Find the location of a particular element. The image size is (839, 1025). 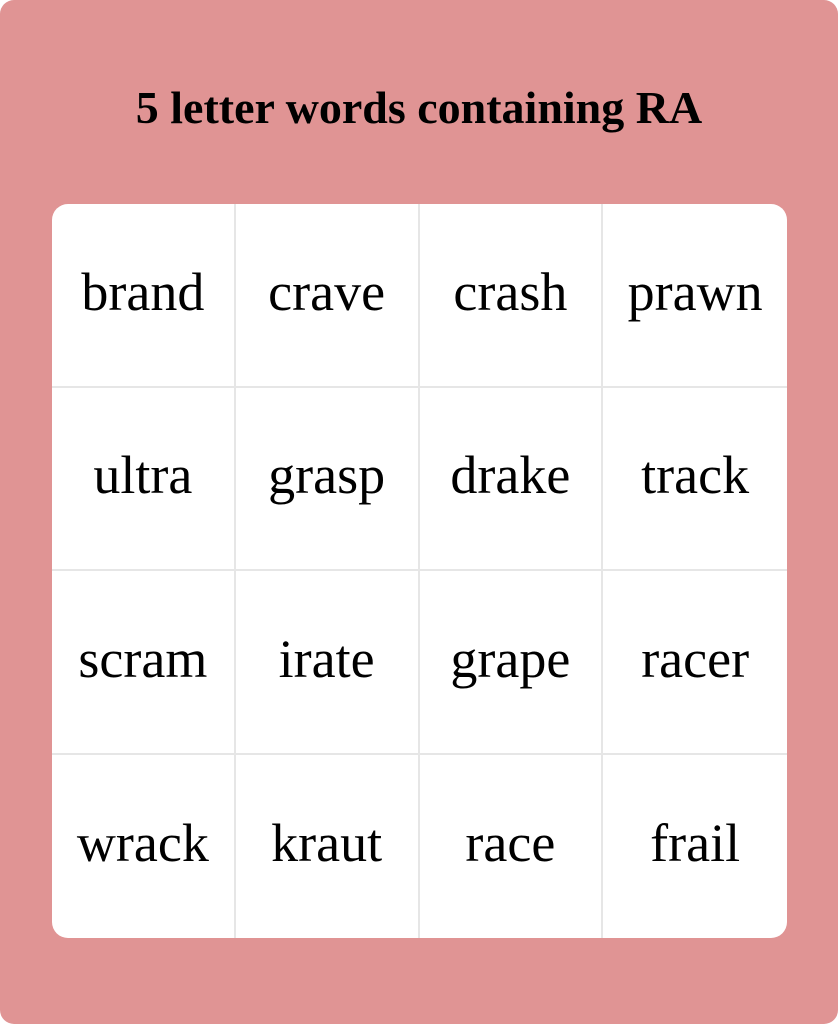

word-cell: grasp is located at coordinates (327, 479).